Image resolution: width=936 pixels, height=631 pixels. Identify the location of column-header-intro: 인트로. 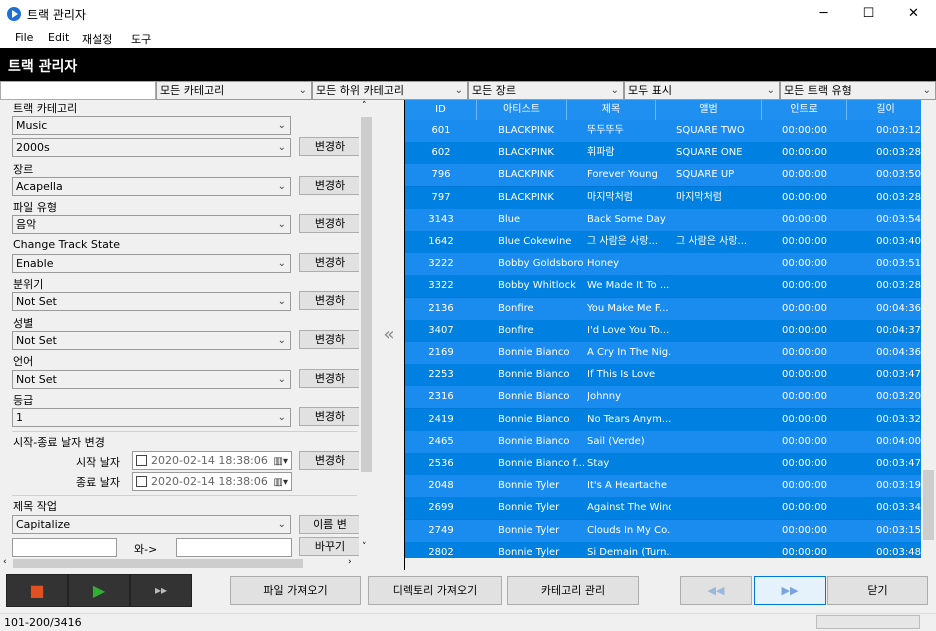
(804, 110).